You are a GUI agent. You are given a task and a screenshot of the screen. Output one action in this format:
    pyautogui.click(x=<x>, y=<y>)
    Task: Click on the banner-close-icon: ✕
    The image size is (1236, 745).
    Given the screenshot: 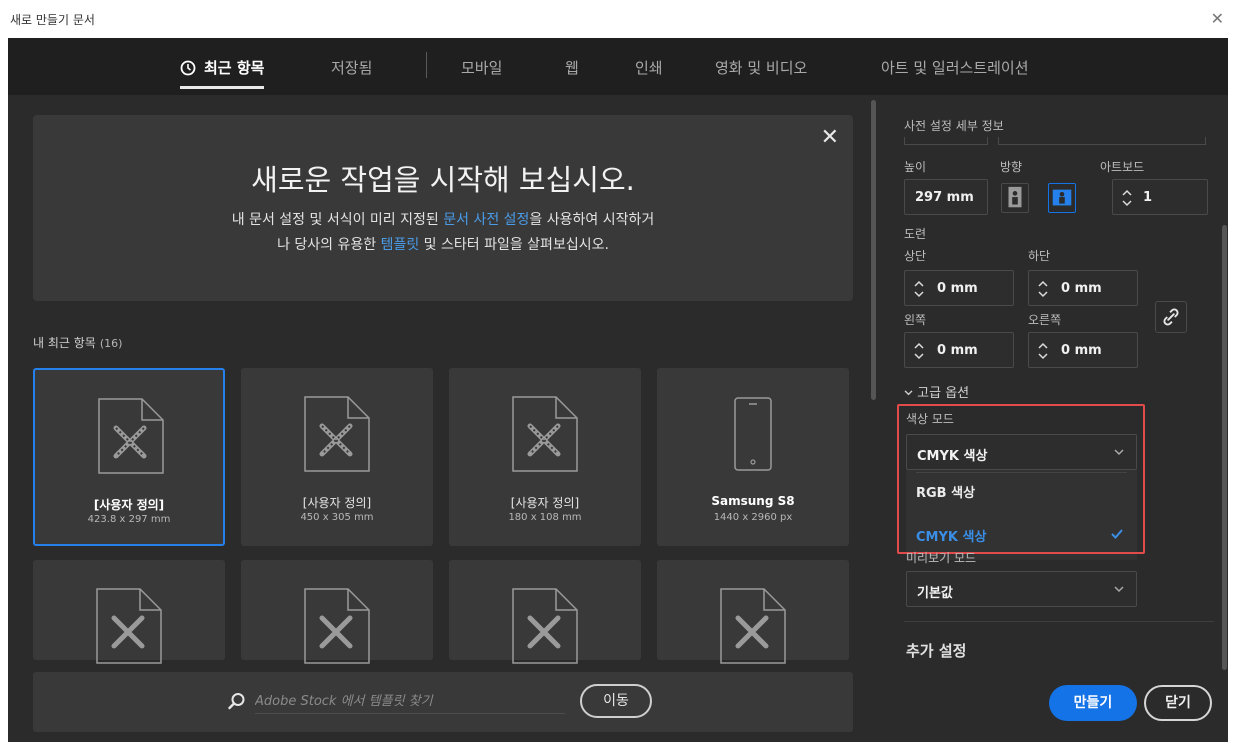 What is the action you would take?
    pyautogui.click(x=830, y=137)
    